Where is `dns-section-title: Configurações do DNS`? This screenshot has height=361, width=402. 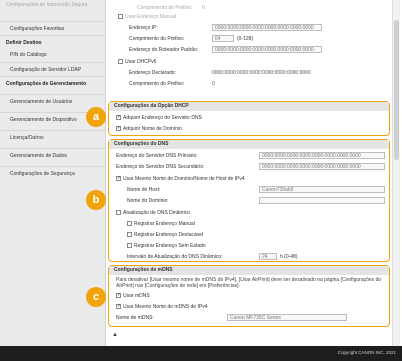
dns-section-title: Configurações do DNS is located at coordinates (249, 144).